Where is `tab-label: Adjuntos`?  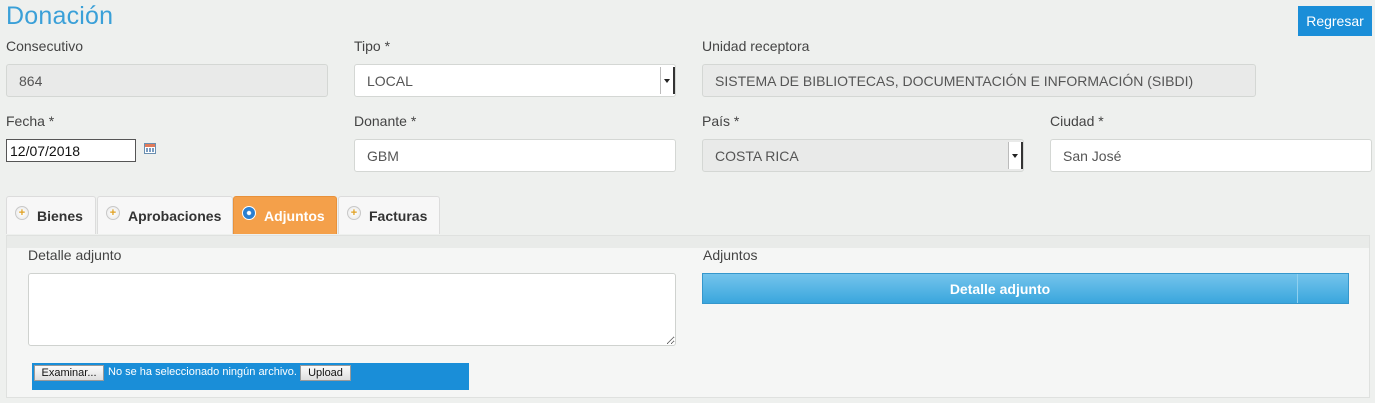
tab-label: Adjuntos is located at coordinates (294, 215).